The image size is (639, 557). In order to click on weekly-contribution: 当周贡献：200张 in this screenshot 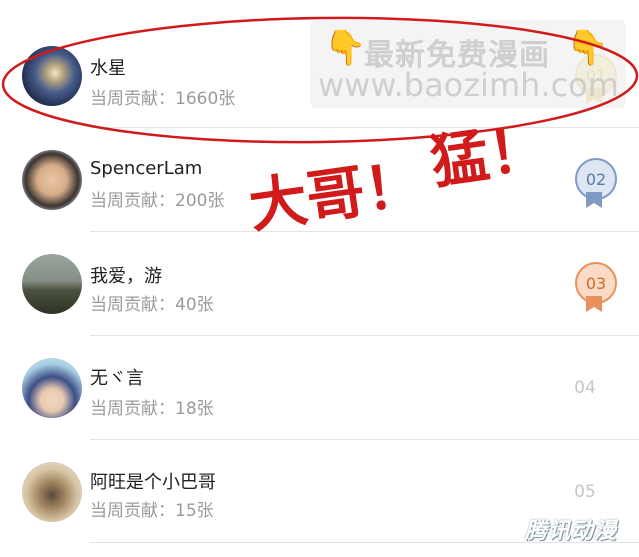, I will do `click(157, 201)`.